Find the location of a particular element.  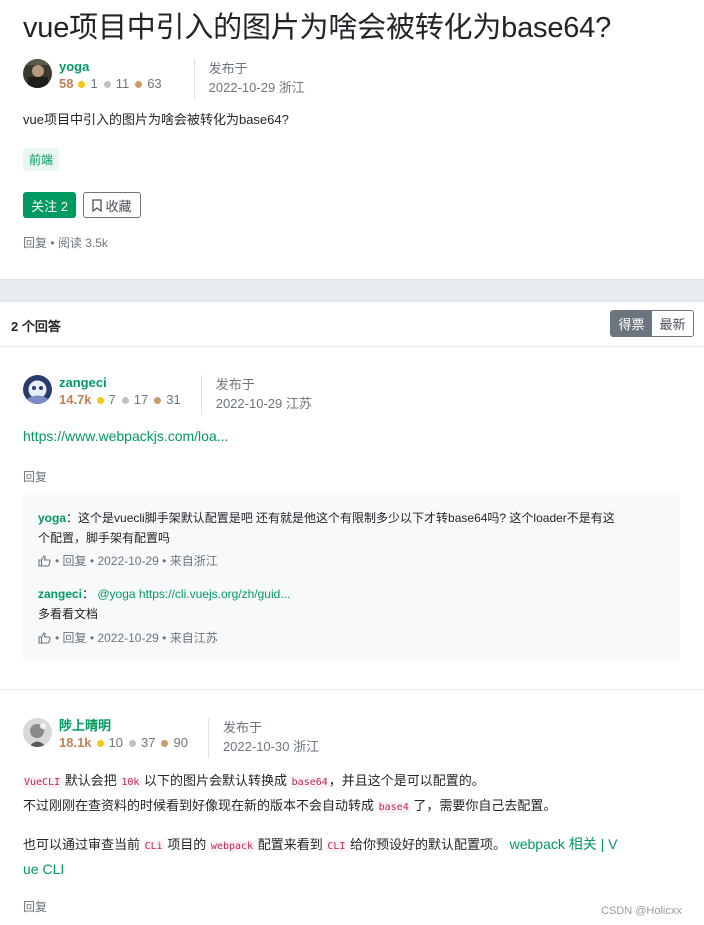

answer-meta: 陟上晴明 18.1k 10 37 90 发布于 2022-10-30 浙江 is located at coordinates (171, 738).